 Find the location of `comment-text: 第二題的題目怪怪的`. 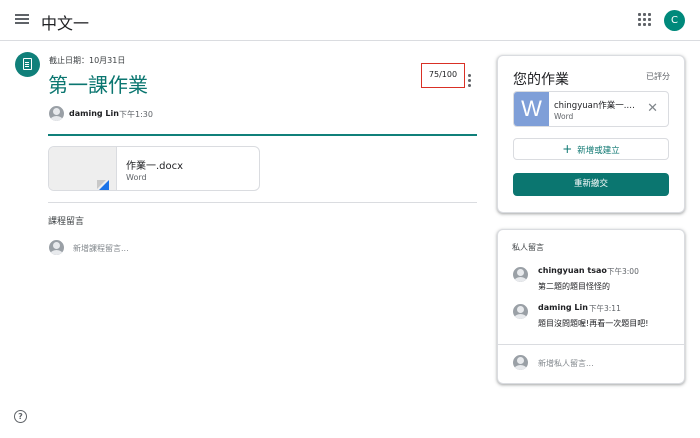

comment-text: 第二題的題目怪怪的 is located at coordinates (574, 286).